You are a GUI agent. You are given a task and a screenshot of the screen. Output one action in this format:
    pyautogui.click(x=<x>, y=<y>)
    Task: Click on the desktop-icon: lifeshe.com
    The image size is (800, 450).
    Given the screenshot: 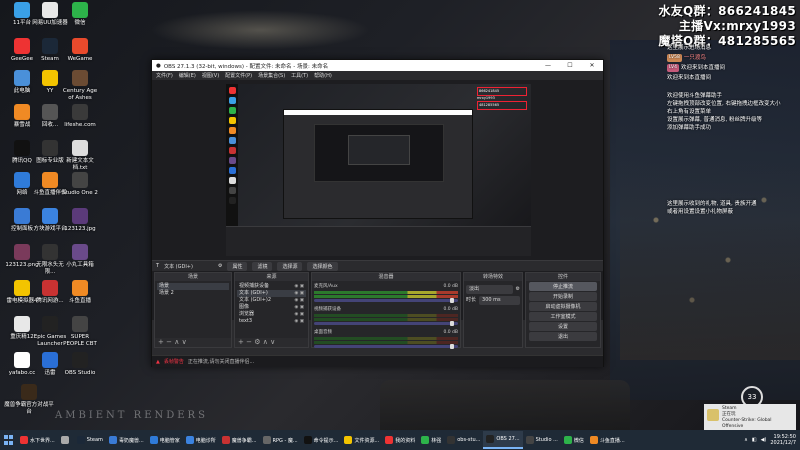 What is the action you would take?
    pyautogui.click(x=80, y=116)
    